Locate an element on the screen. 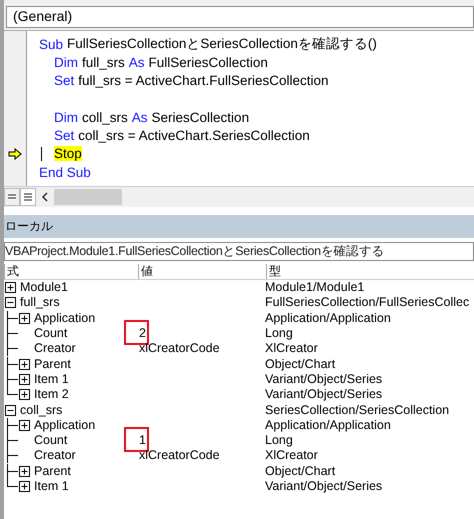 Image resolution: width=474 pixels, height=519 pixels. module-view-icon is located at coordinates (28, 197).